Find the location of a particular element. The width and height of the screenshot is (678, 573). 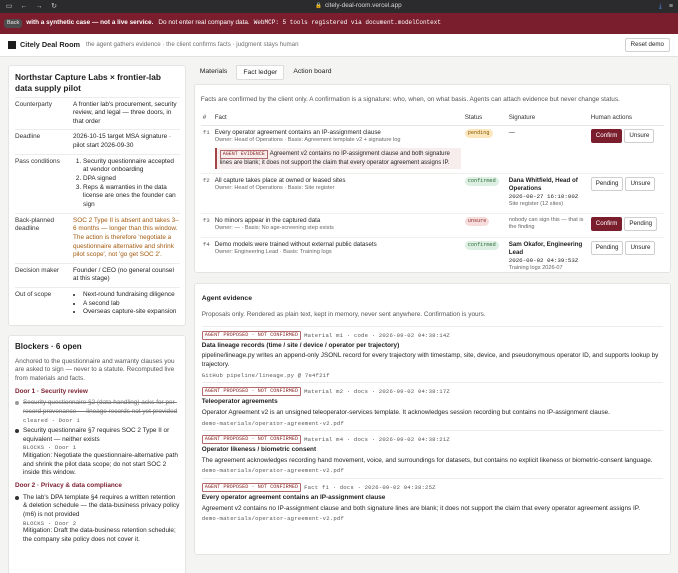

fact-id: f2 is located at coordinates (206, 193).